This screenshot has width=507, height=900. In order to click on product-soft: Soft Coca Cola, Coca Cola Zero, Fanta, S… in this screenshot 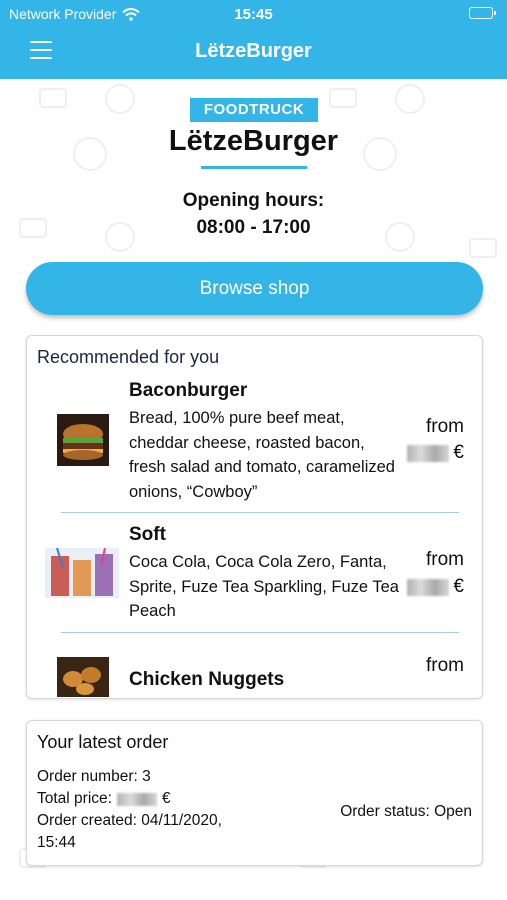, I will do `click(254, 575)`.